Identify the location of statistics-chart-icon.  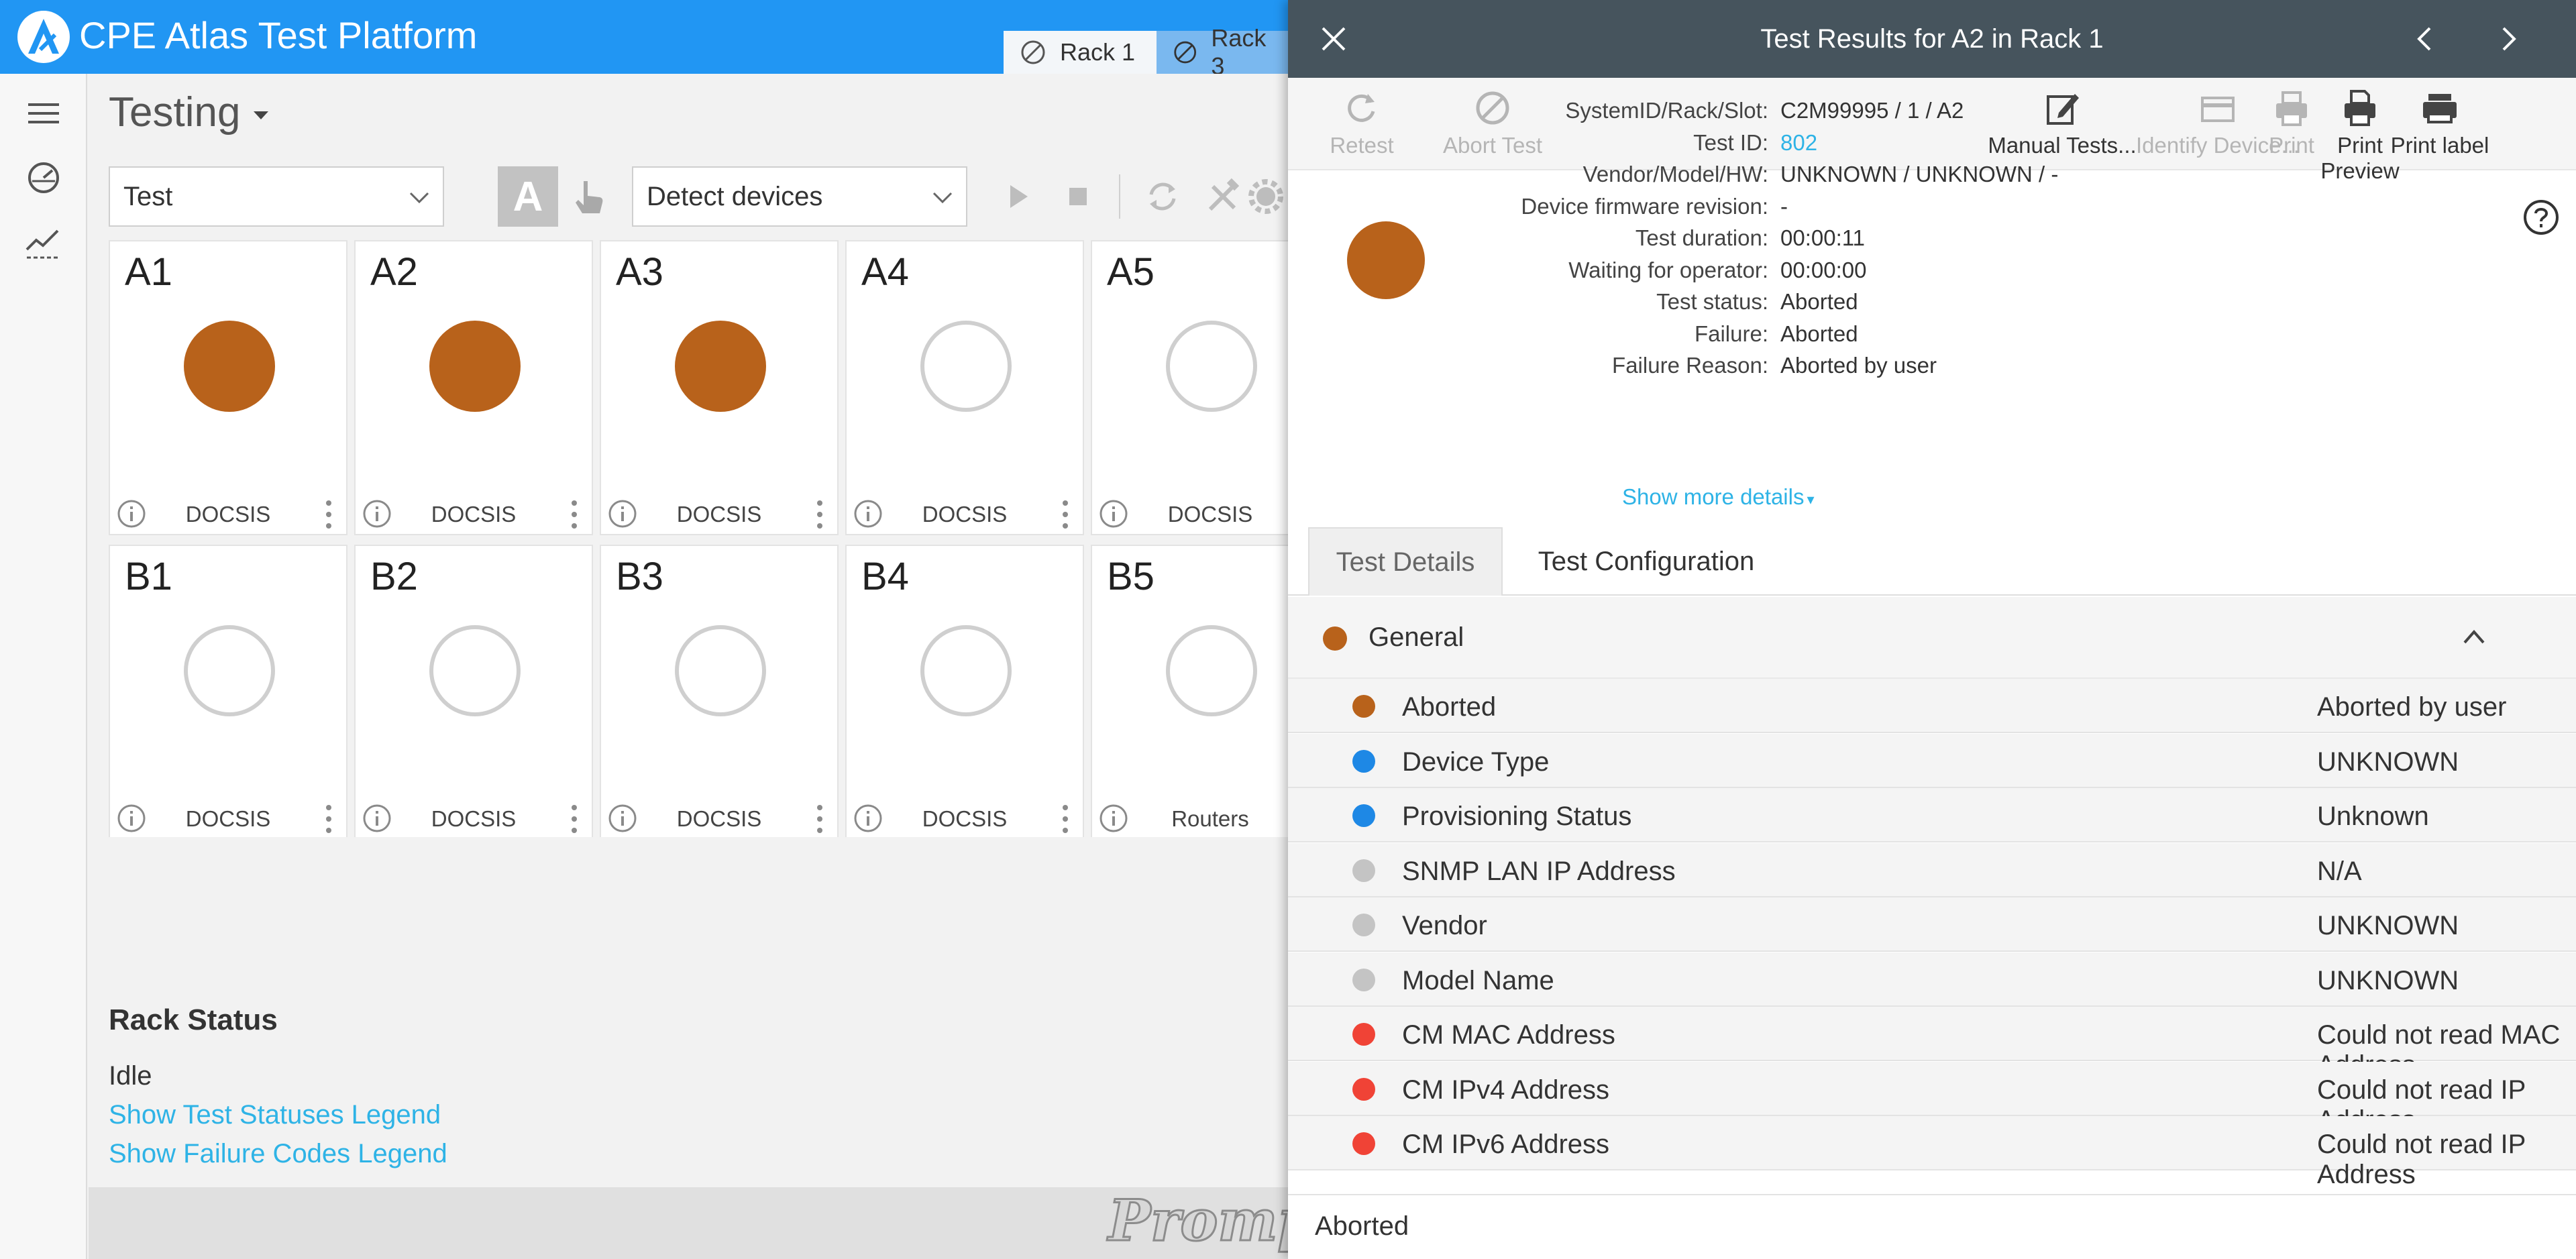
(43, 242).